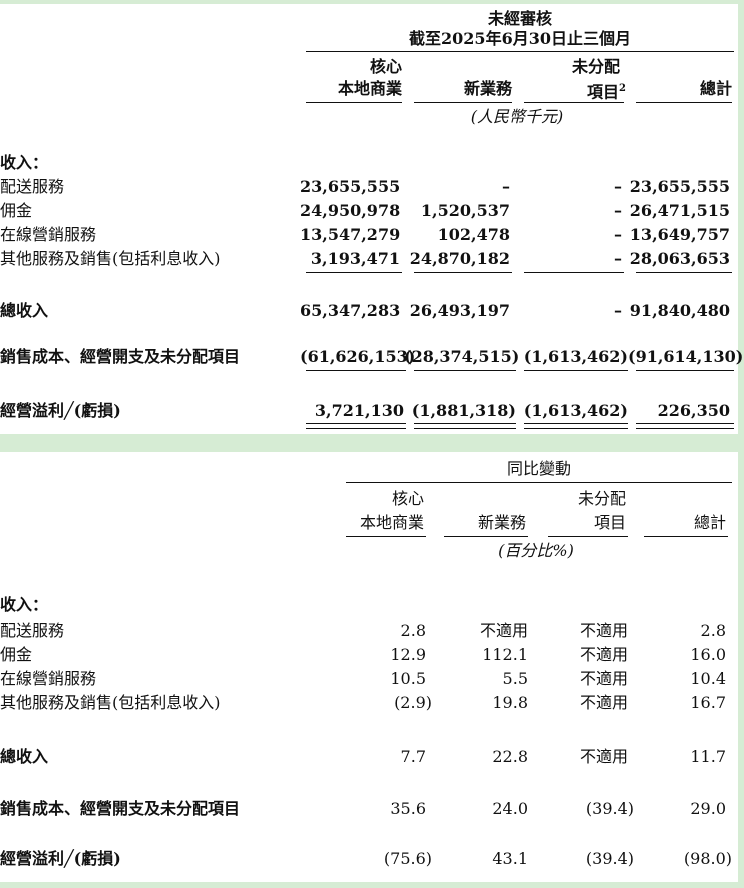 The width and height of the screenshot is (744, 888). What do you see at coordinates (520, 38) in the screenshot?
I see `header-period: 截至2025年6月30日止三個月` at bounding box center [520, 38].